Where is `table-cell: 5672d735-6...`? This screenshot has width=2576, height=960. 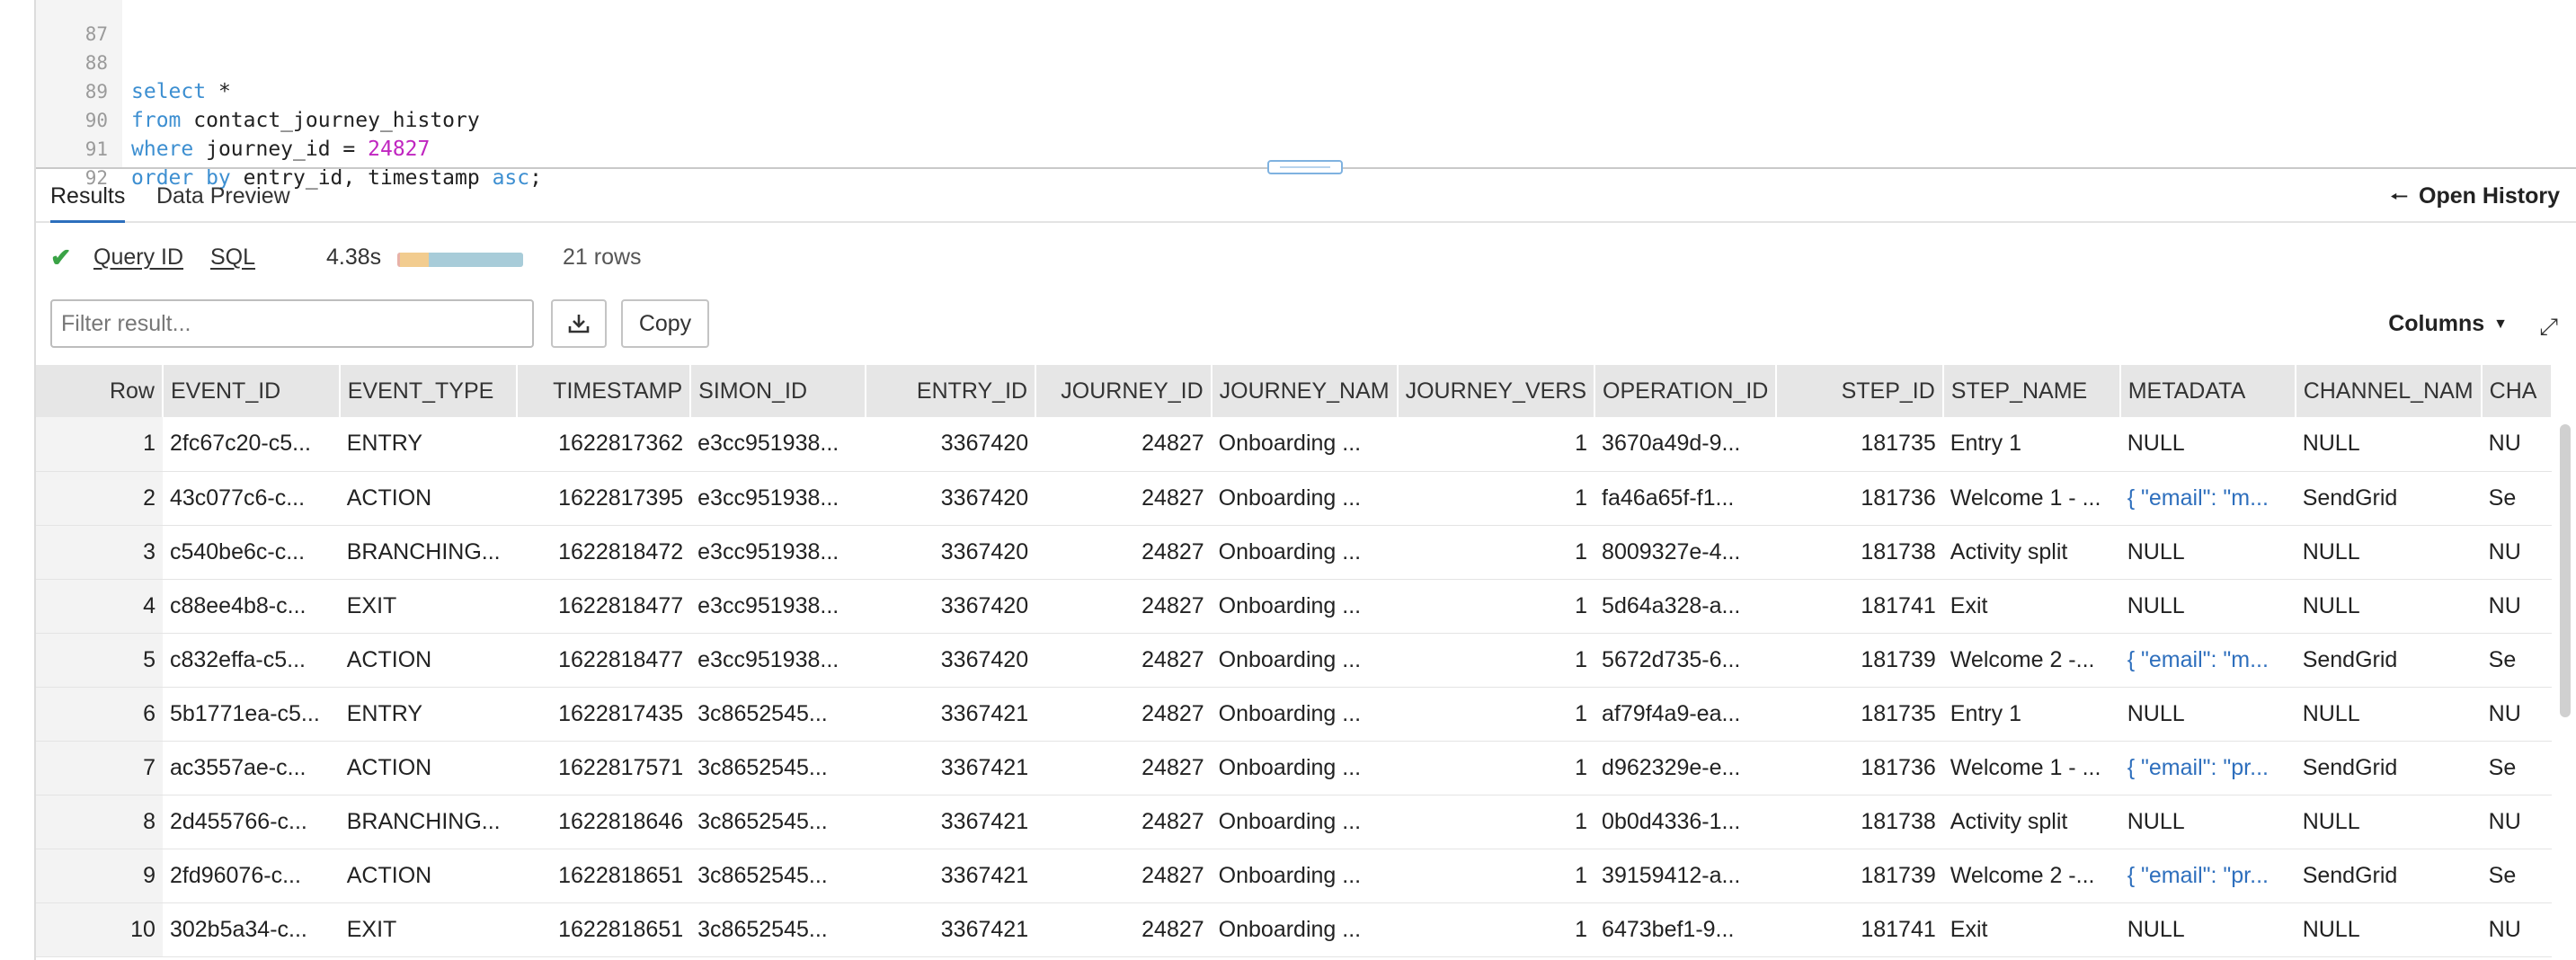 table-cell: 5672d735-6... is located at coordinates (1685, 660).